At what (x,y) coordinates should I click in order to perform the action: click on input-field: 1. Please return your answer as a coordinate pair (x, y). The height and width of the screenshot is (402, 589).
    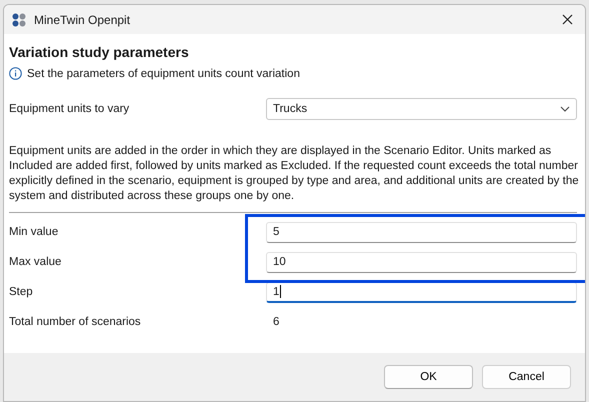
    Looking at the image, I should click on (421, 292).